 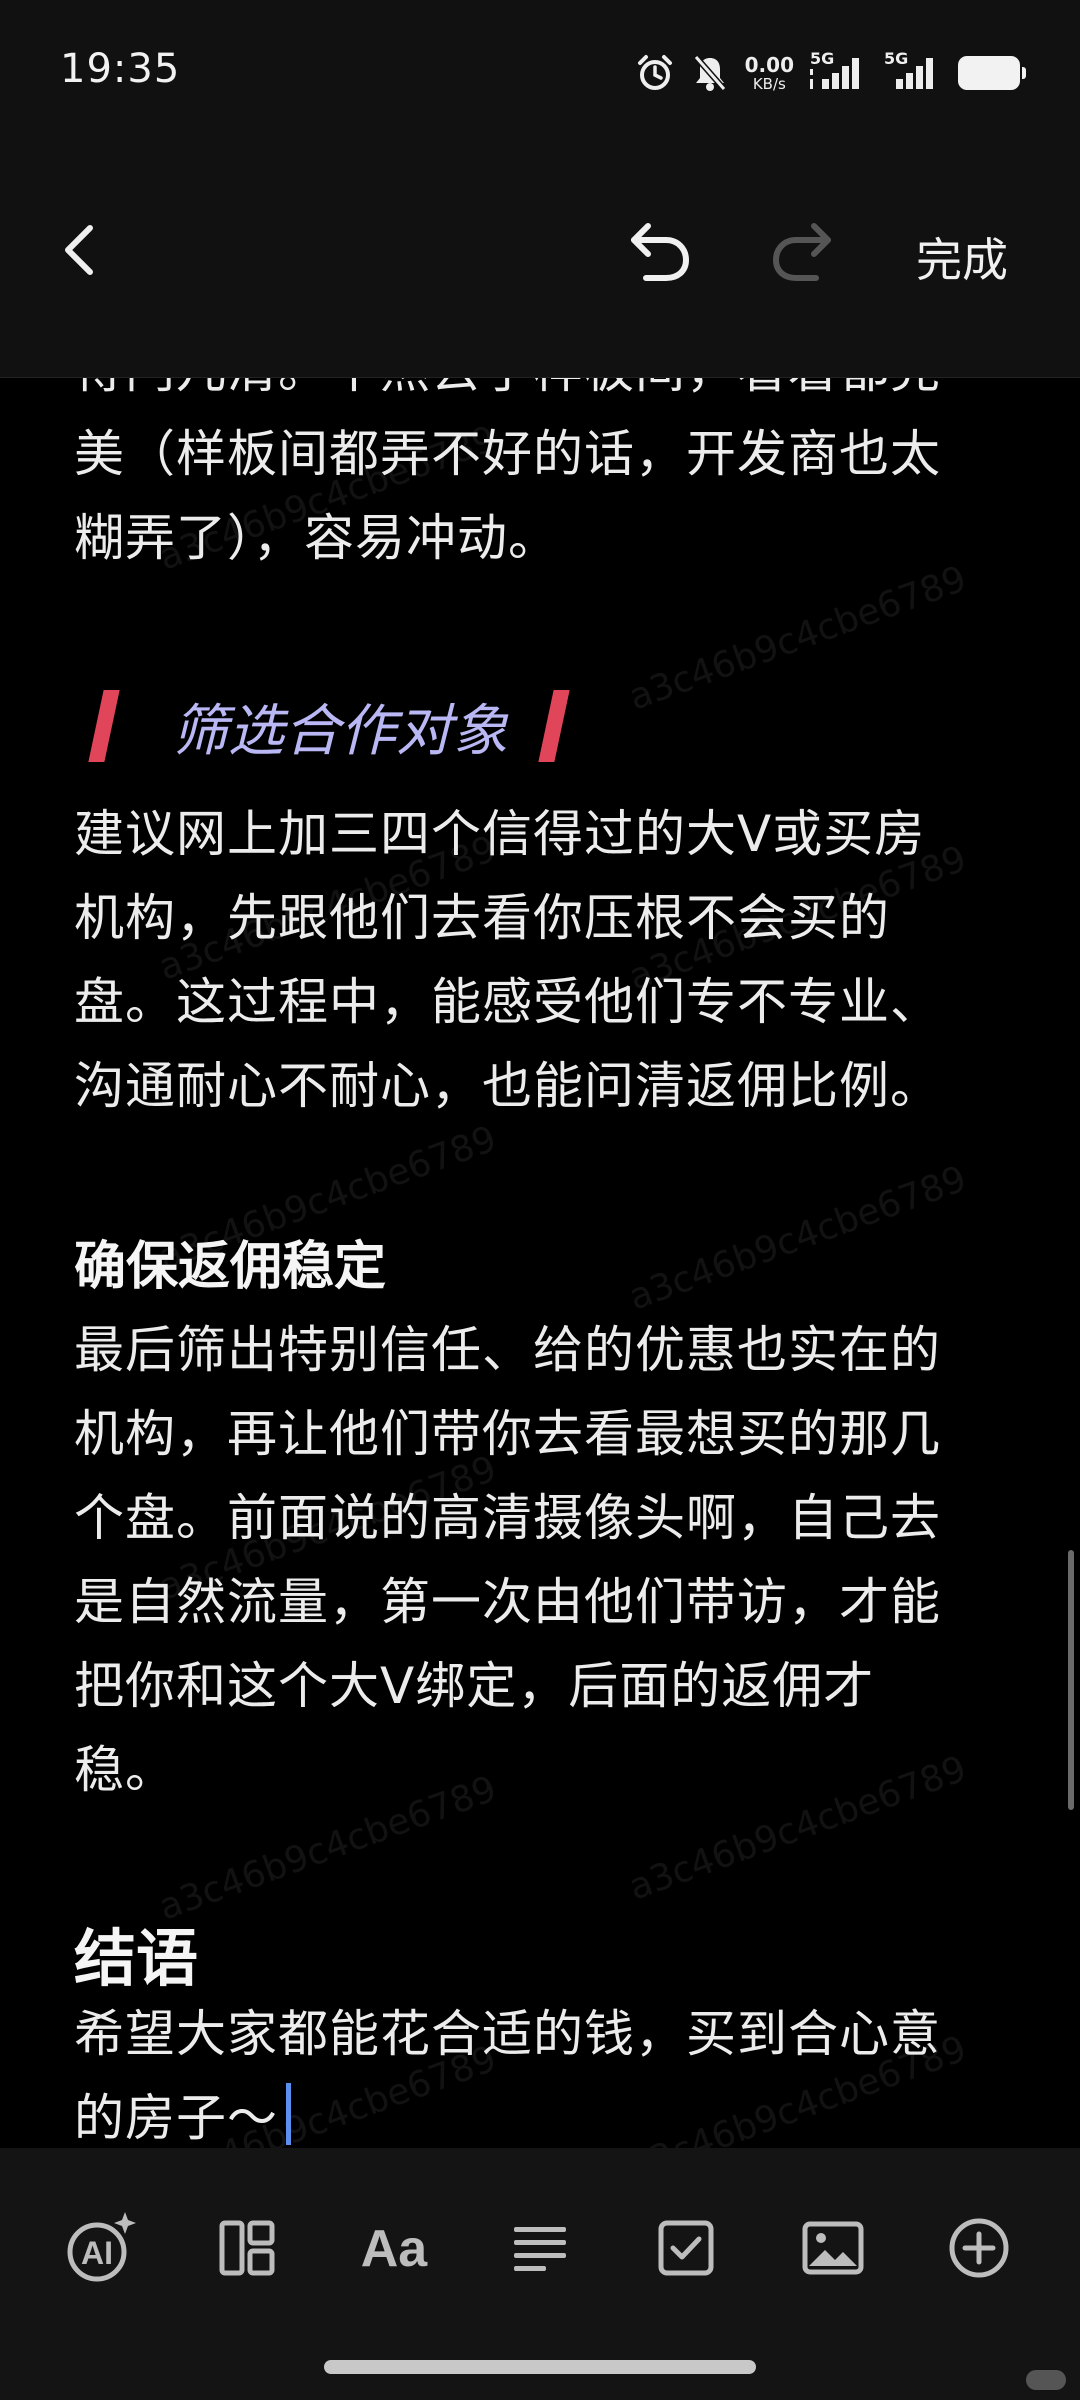 I want to click on ai-assistant-icon: AI, so click(x=102, y=2247).